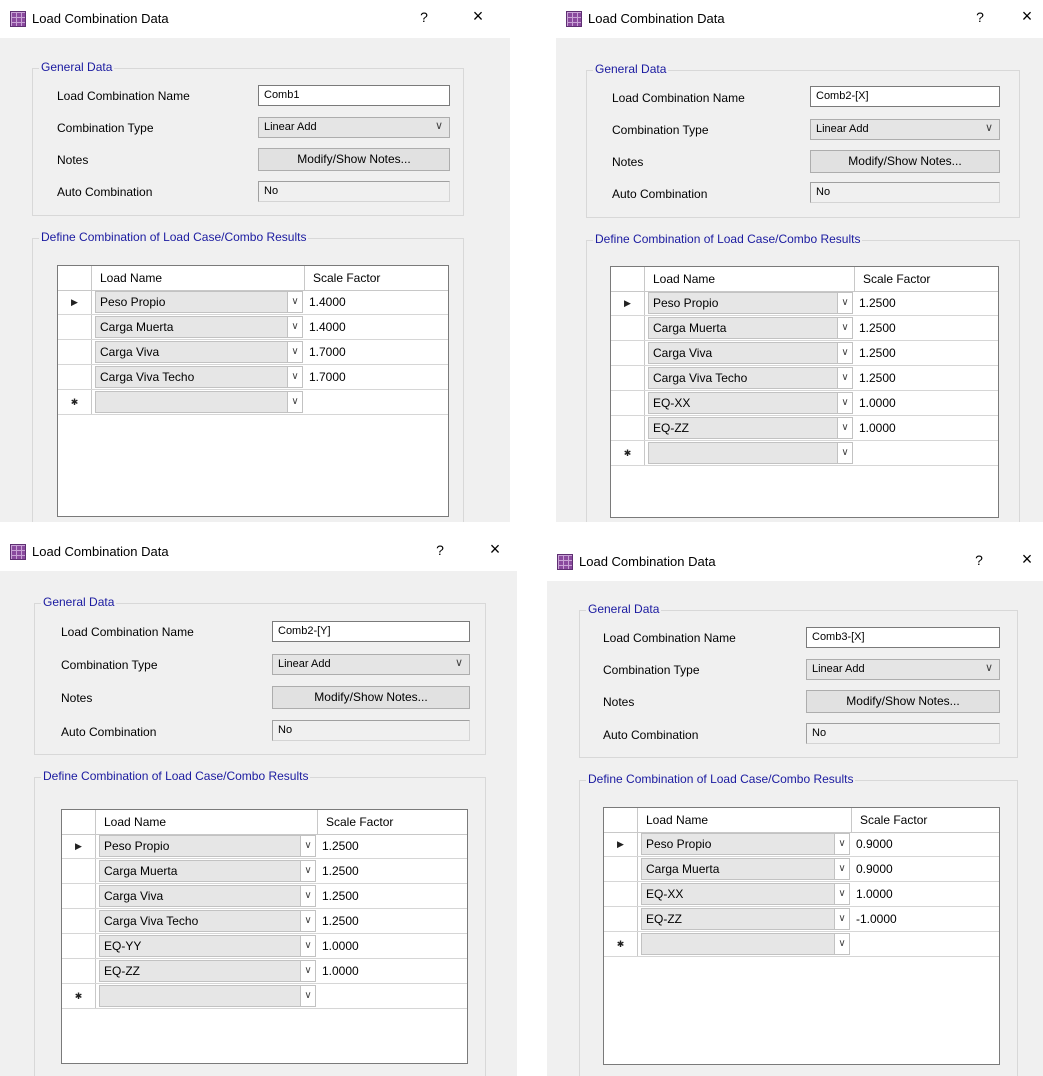 This screenshot has width=1043, height=1076. Describe the element at coordinates (200, 996) in the screenshot. I see `load-name-select` at that location.